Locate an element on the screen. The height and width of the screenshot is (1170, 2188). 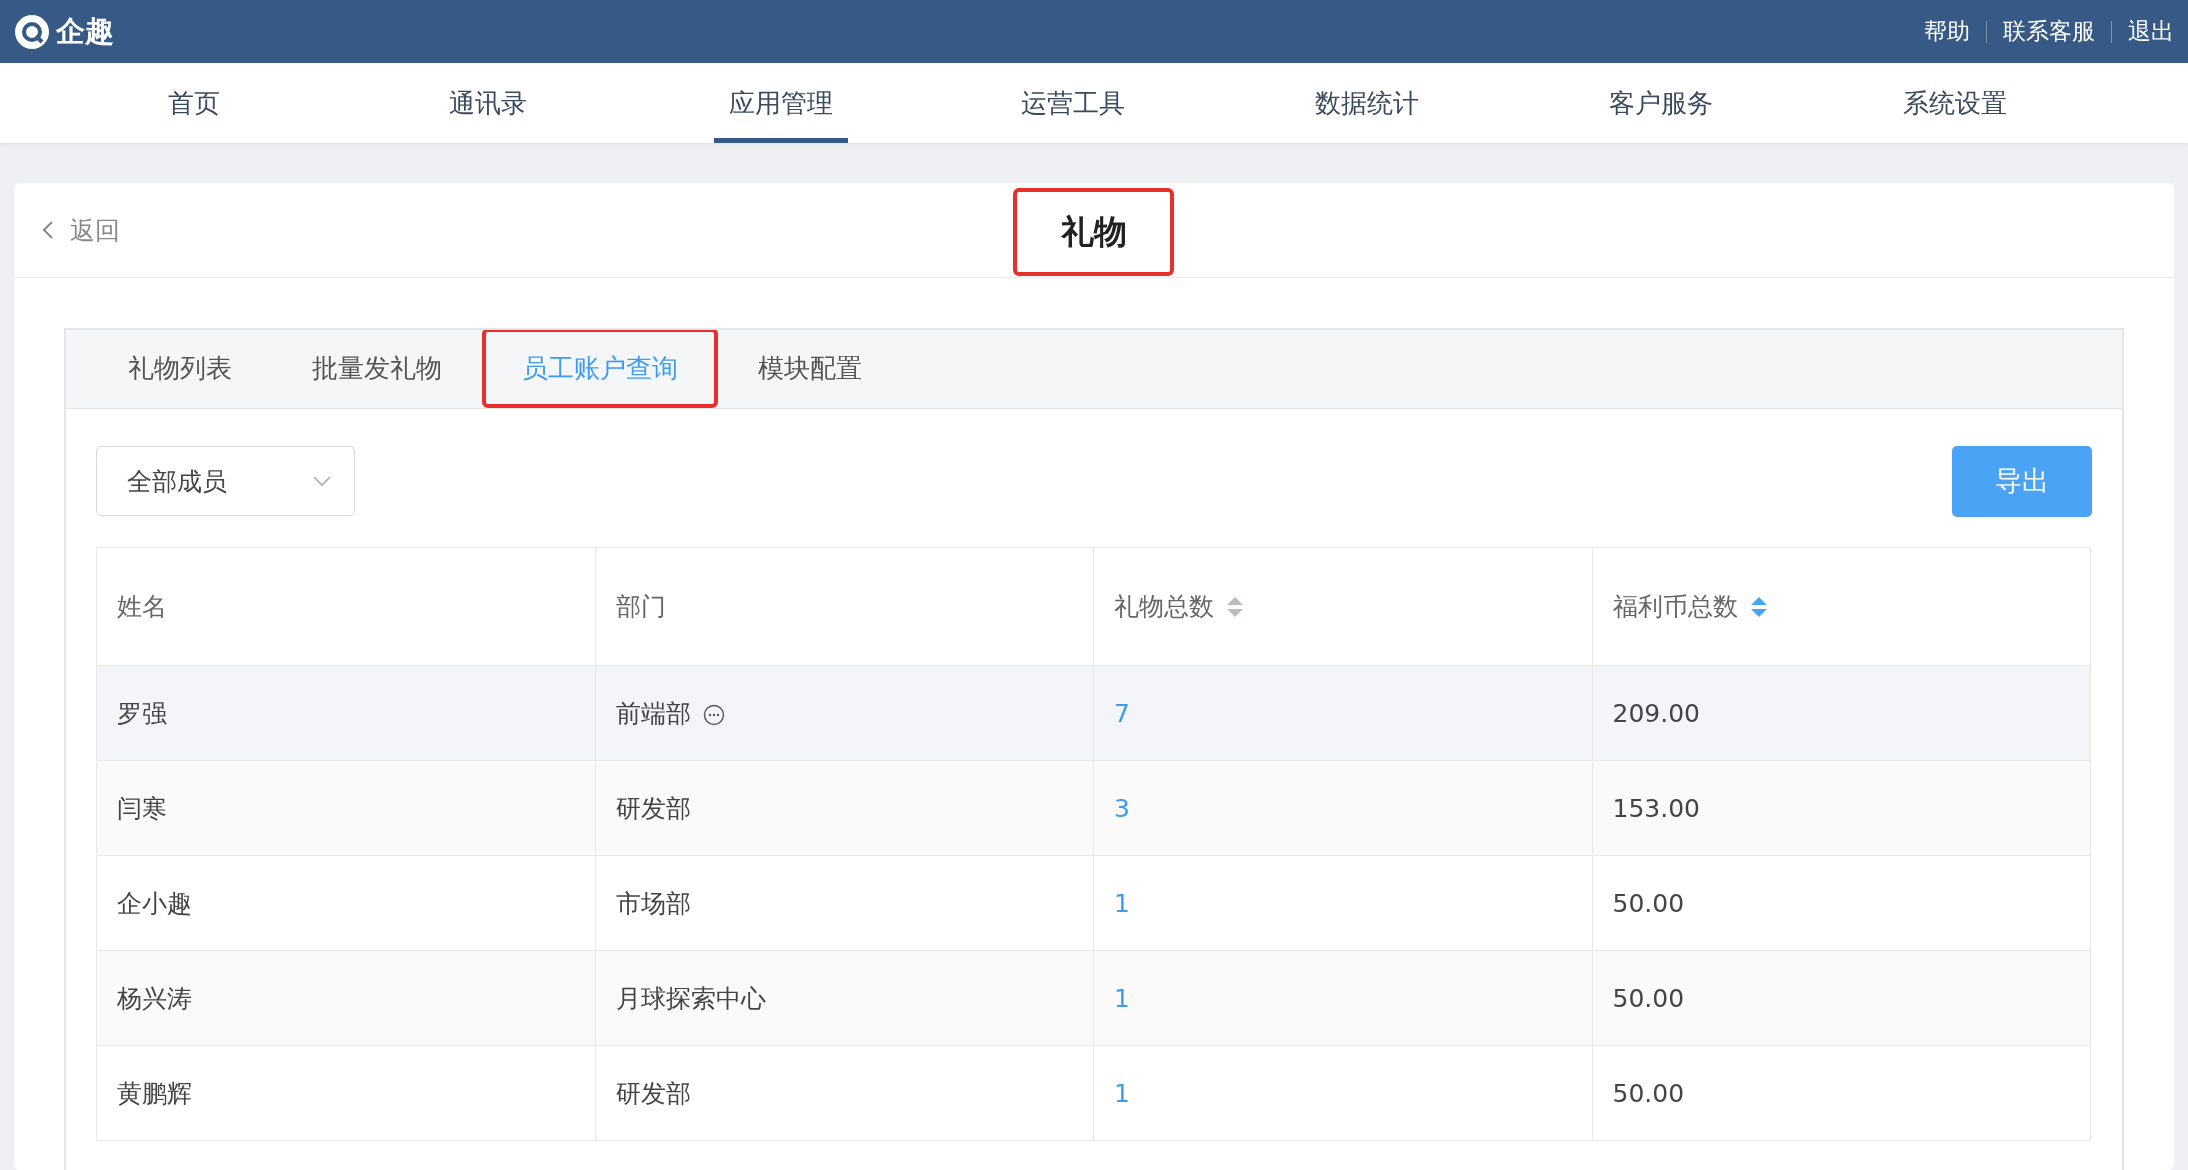
brand-name: 企趣 is located at coordinates (85, 31).